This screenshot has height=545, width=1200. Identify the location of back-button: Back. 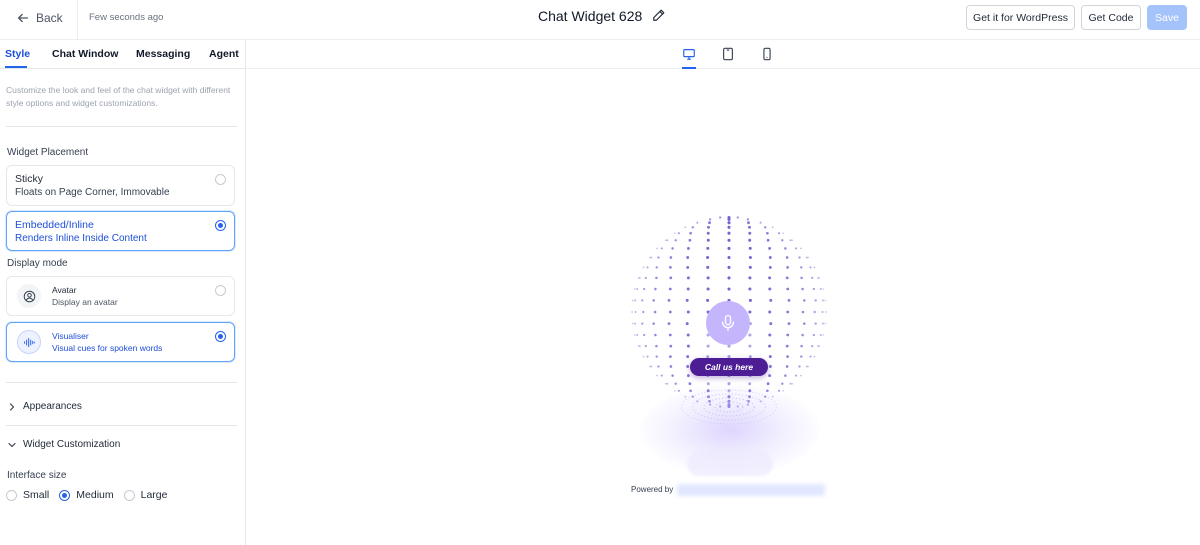
(39, 18).